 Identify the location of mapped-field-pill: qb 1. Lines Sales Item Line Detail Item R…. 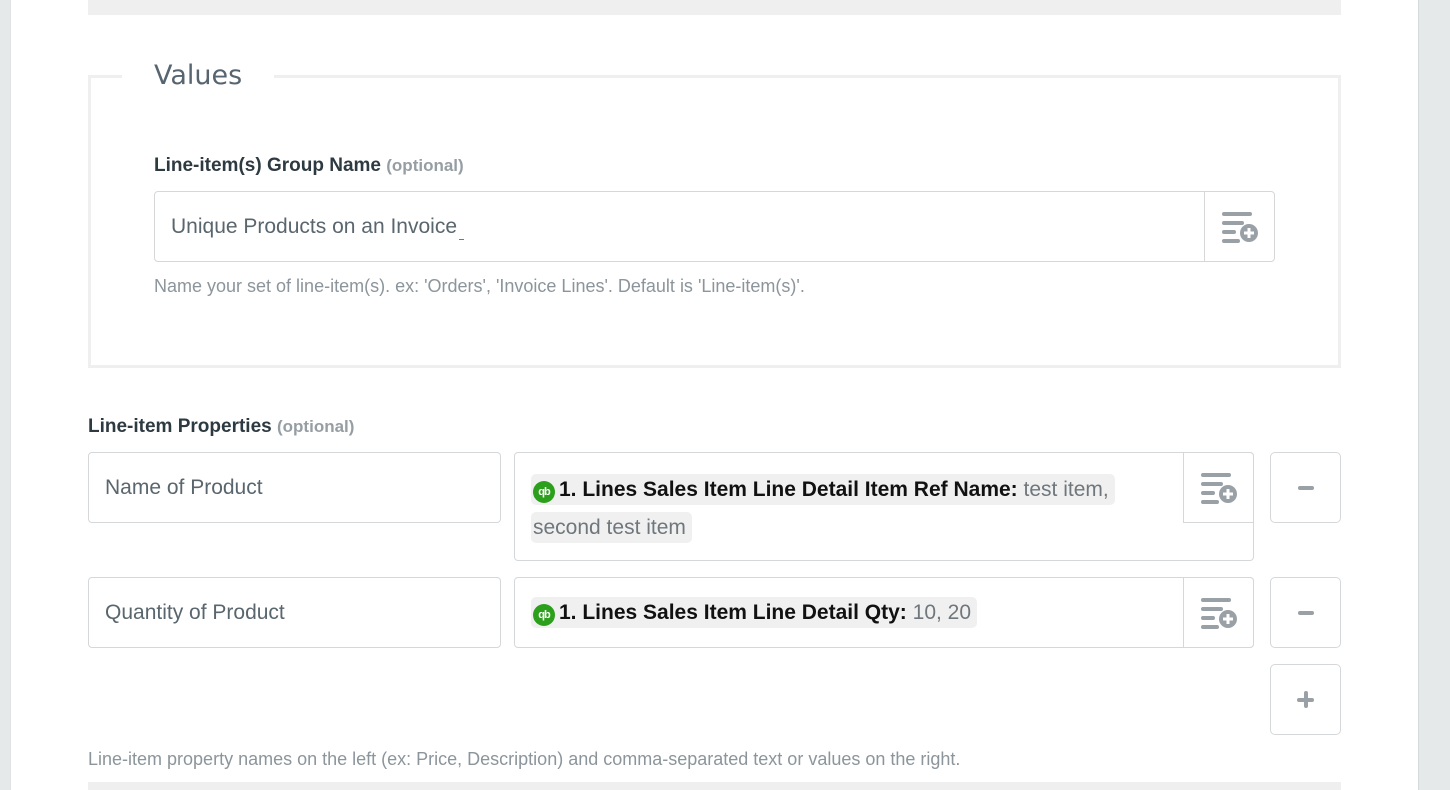
(823, 508).